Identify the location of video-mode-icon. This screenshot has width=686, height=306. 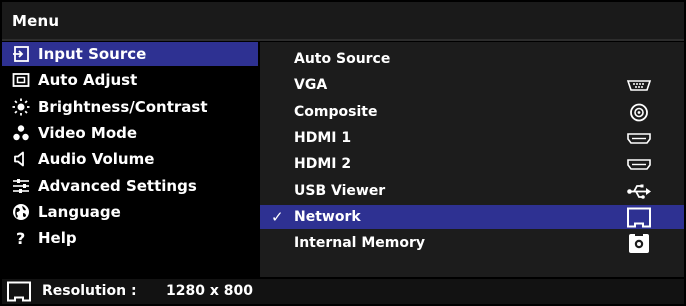
(21, 133).